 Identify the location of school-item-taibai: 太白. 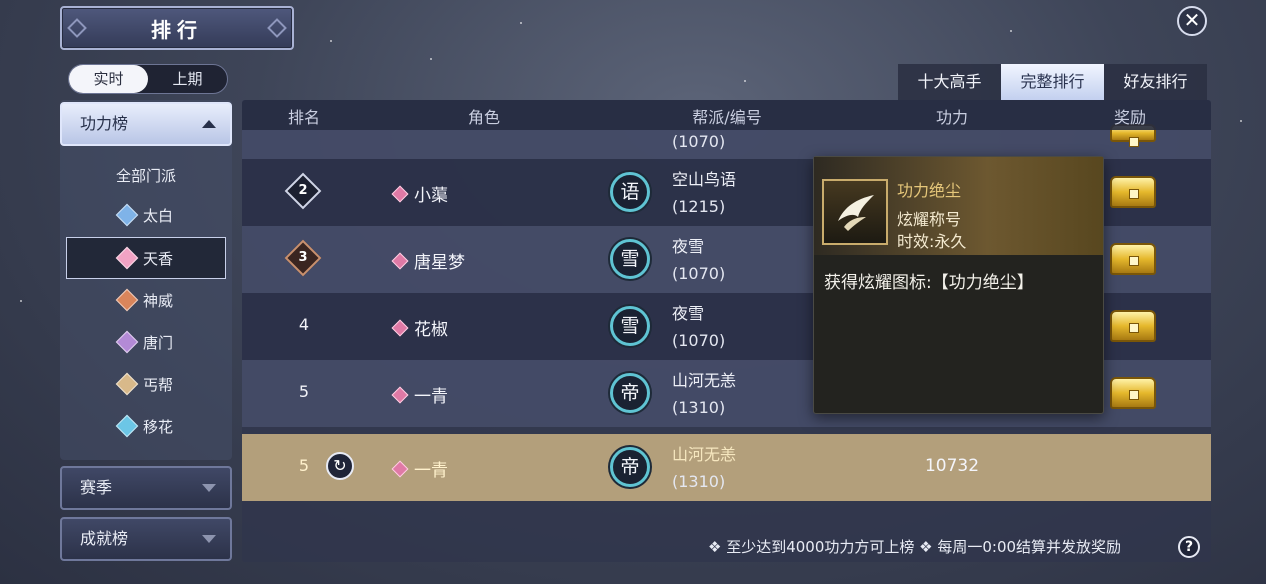
(146, 215).